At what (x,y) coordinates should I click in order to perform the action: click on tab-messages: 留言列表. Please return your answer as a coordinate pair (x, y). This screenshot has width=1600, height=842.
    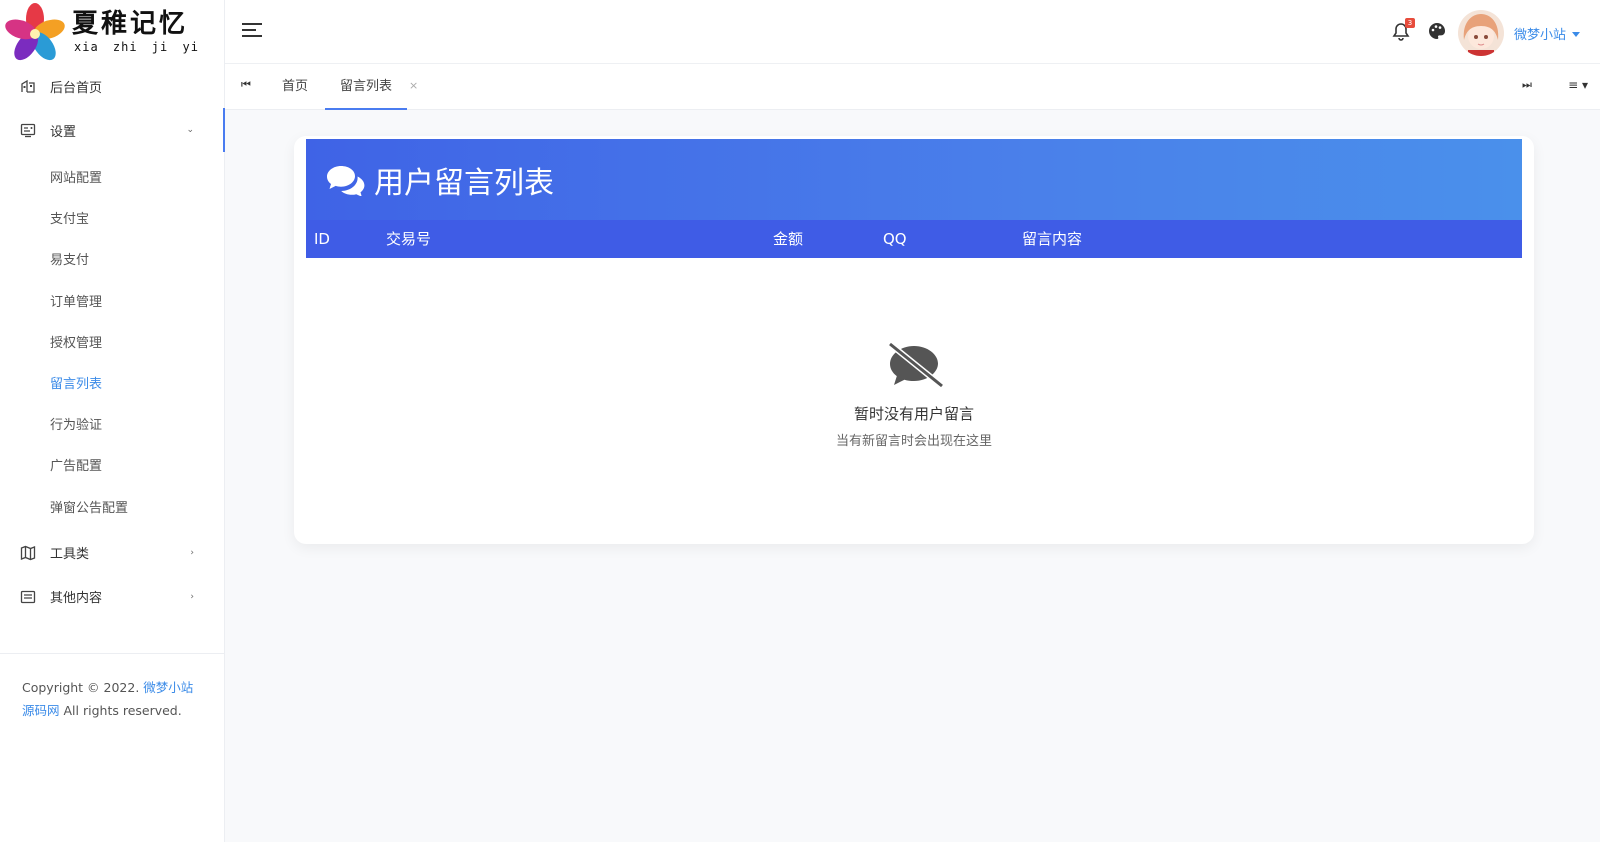
    Looking at the image, I should click on (366, 87).